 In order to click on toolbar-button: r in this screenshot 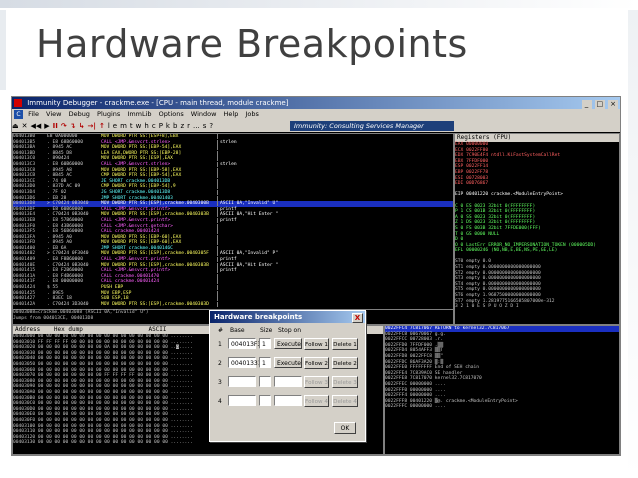, I will do `click(188, 126)`.